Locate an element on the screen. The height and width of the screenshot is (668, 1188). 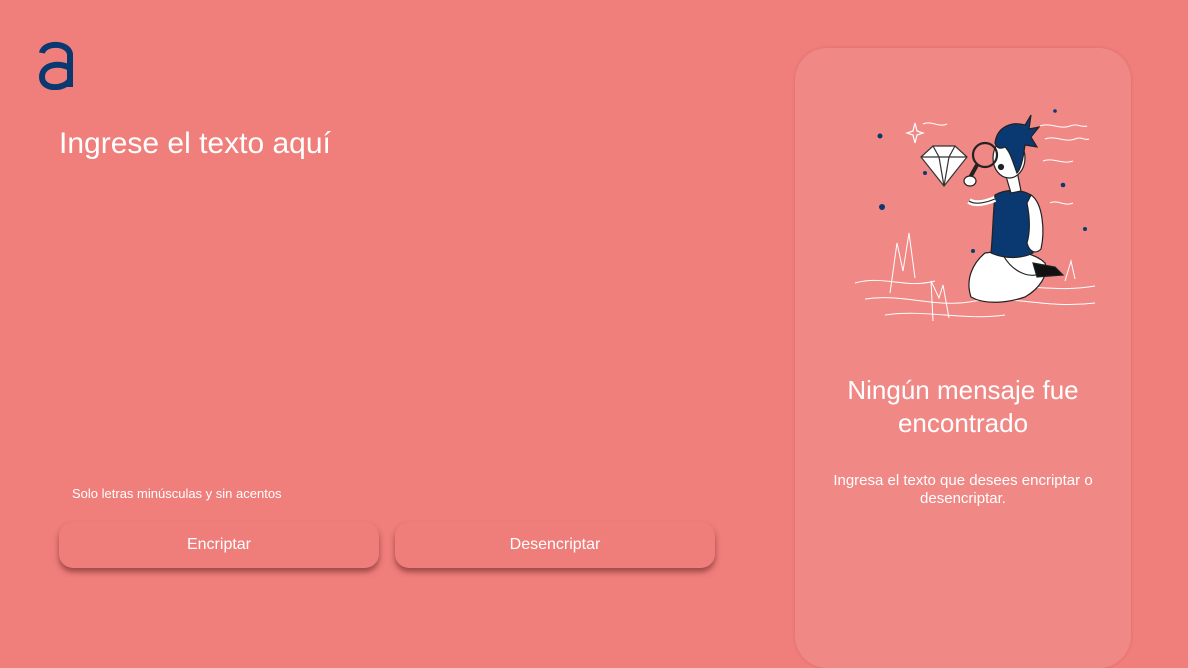
encrypt-button-label: Encriptar is located at coordinates (219, 544).